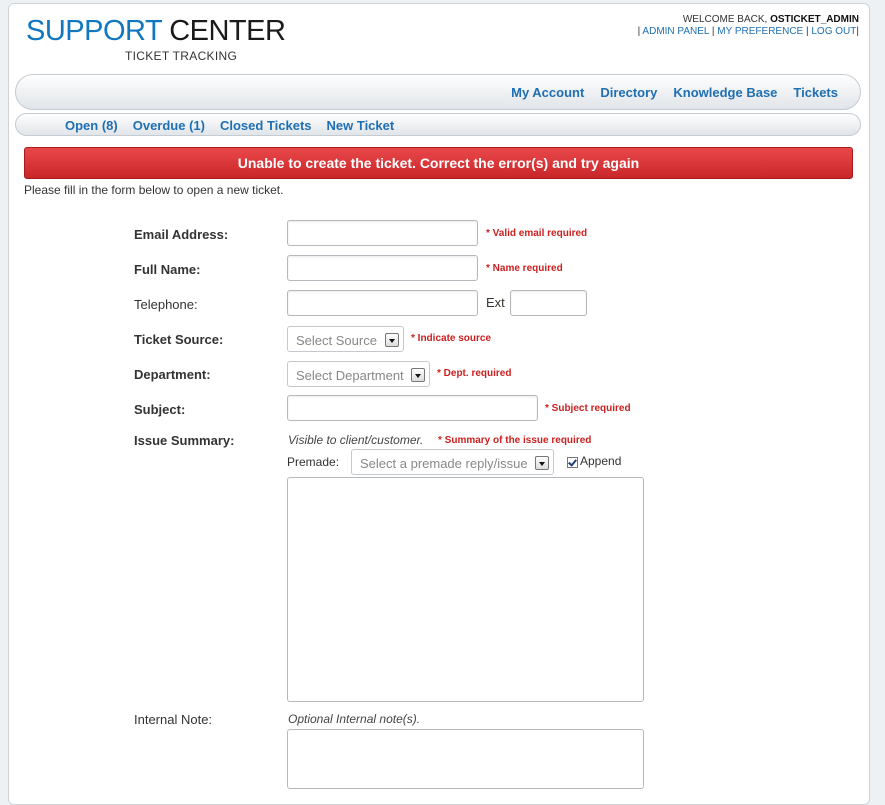  I want to click on subnav-closed-tickets: Closed Tickets, so click(266, 125).